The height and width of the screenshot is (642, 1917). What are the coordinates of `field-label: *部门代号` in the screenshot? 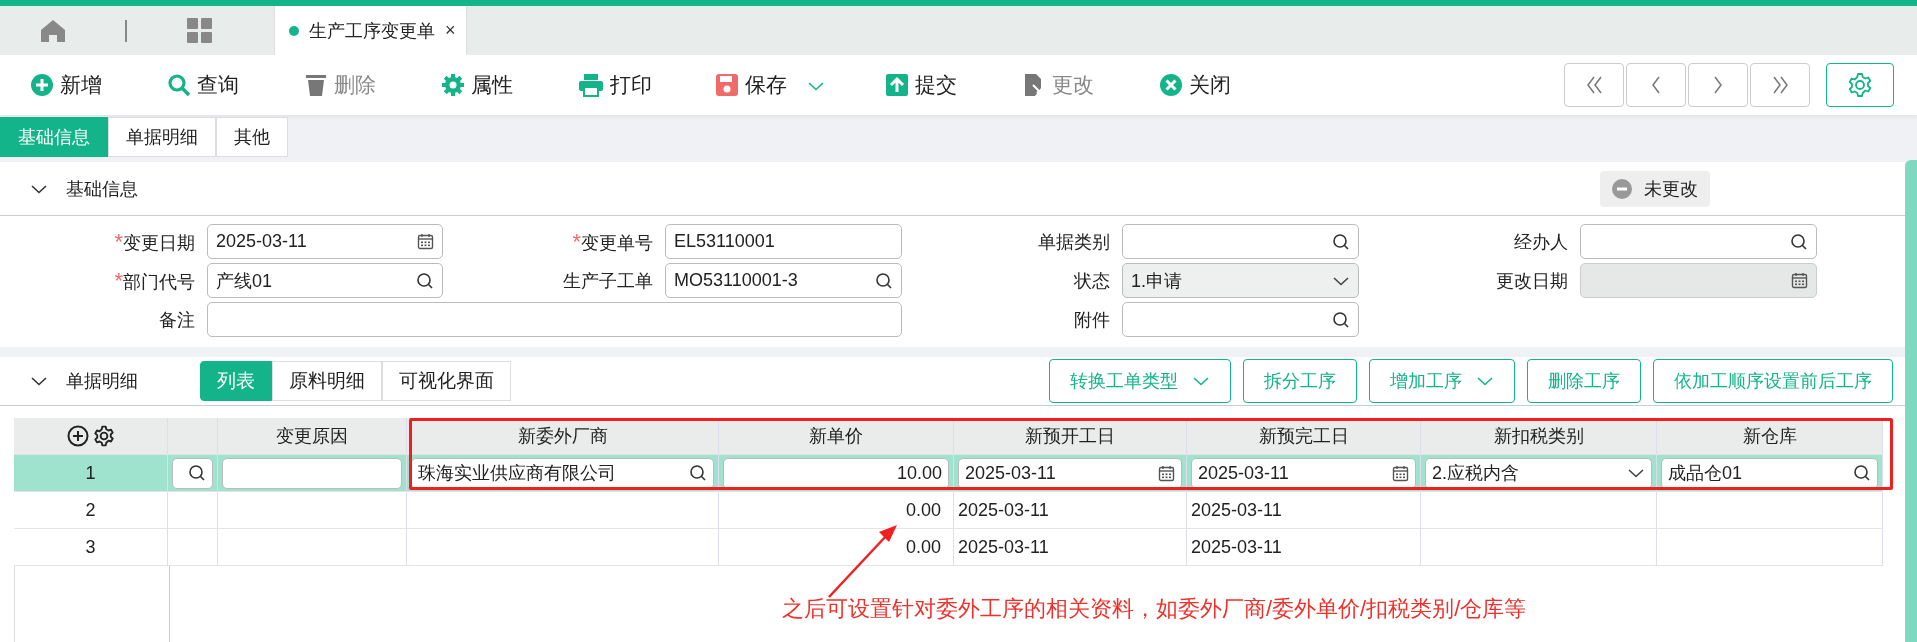 It's located at (154, 280).